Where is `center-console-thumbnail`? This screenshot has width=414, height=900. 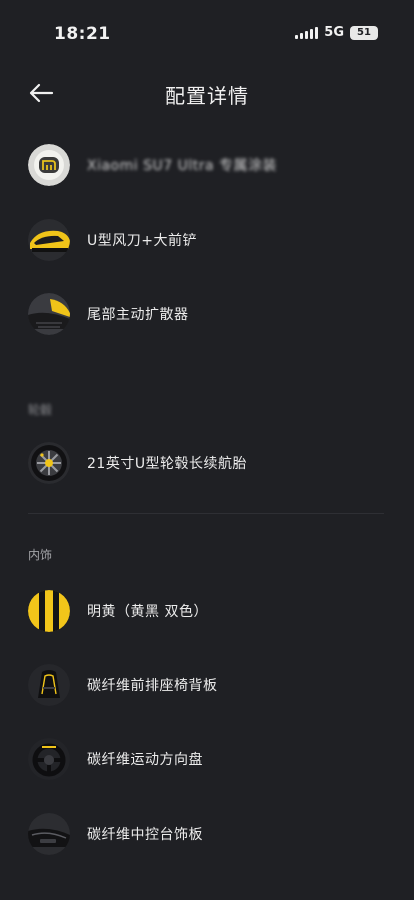 center-console-thumbnail is located at coordinates (49, 834).